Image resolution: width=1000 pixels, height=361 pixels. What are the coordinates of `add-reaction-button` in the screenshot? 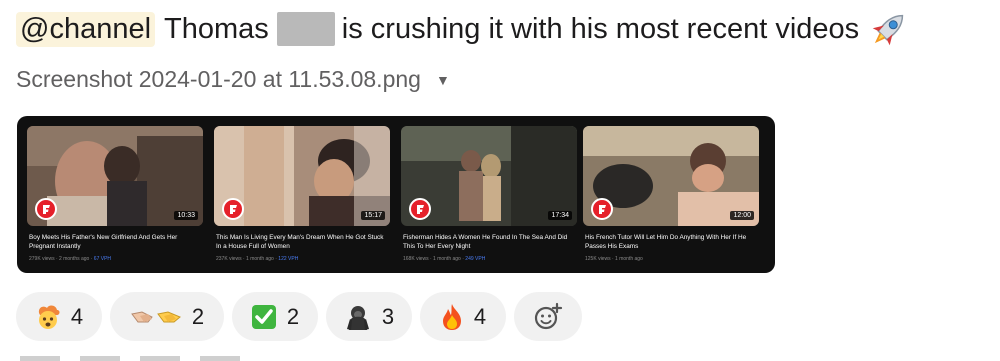 It's located at (548, 316).